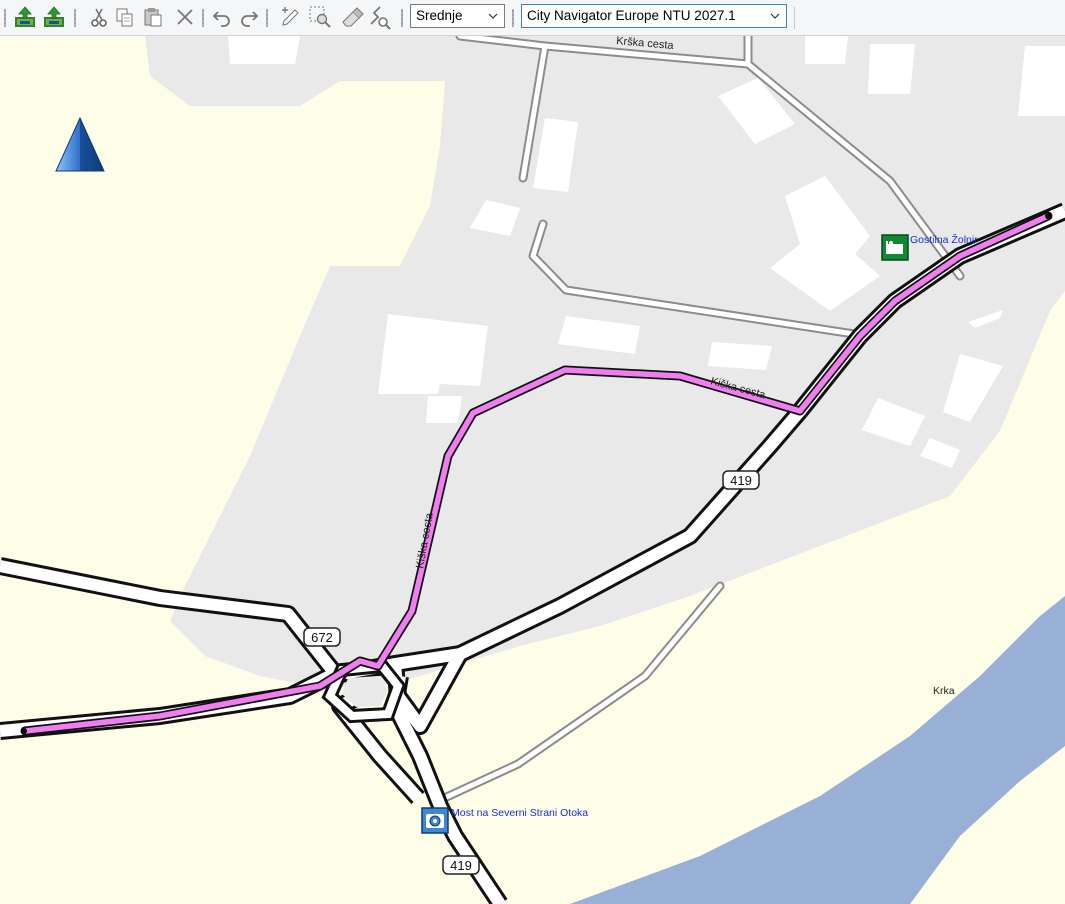 This screenshot has height=904, width=1065. I want to click on road-shield-672: 672, so click(322, 637).